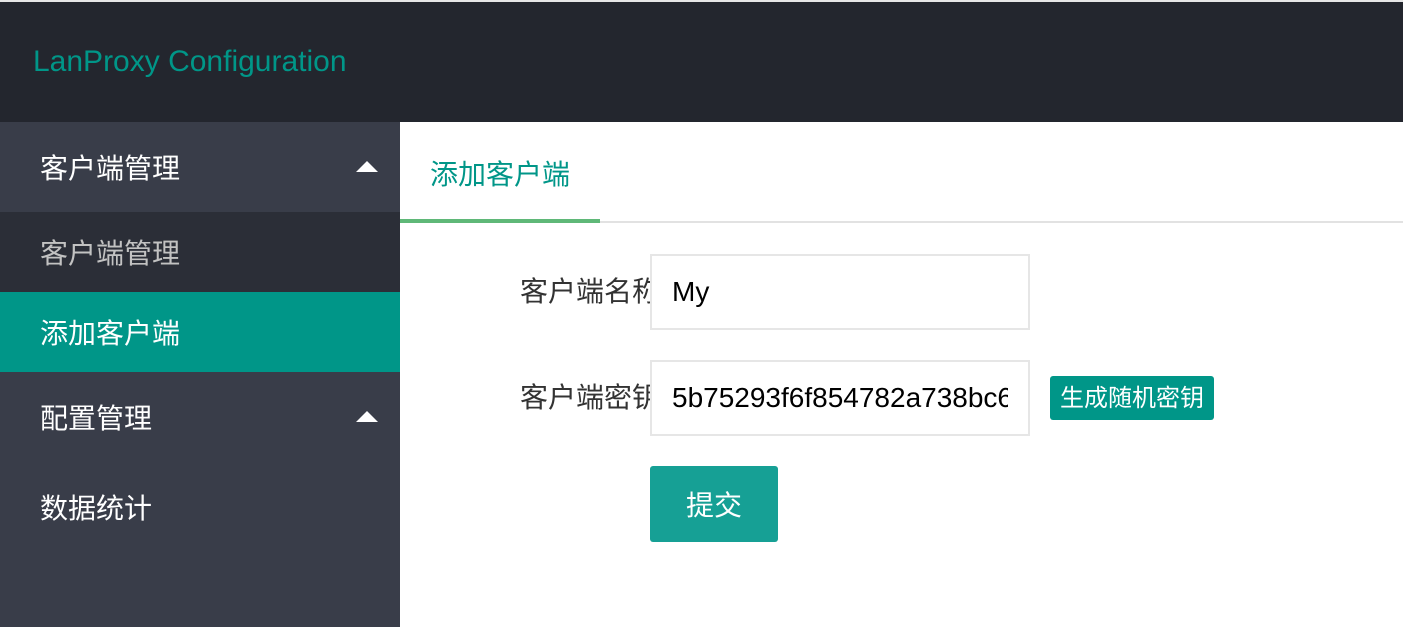  Describe the element at coordinates (714, 504) in the screenshot. I see `submit-button: 提交` at that location.